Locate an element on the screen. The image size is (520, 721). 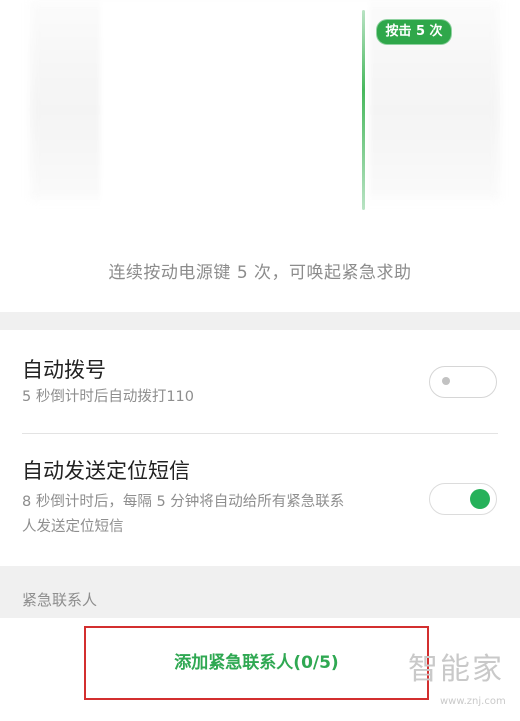
instruction-text: 连续按动电源键 5 次，可唤起紧急求助 is located at coordinates (260, 273).